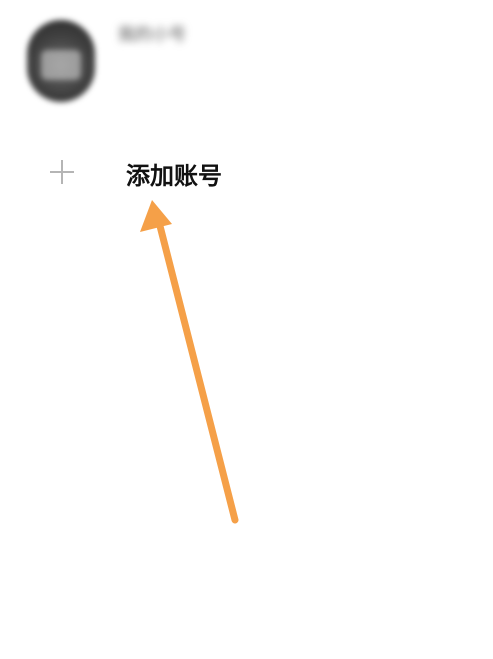 The height and width of the screenshot is (659, 493). Describe the element at coordinates (198, 60) in the screenshot. I see `account-subtitle` at that location.